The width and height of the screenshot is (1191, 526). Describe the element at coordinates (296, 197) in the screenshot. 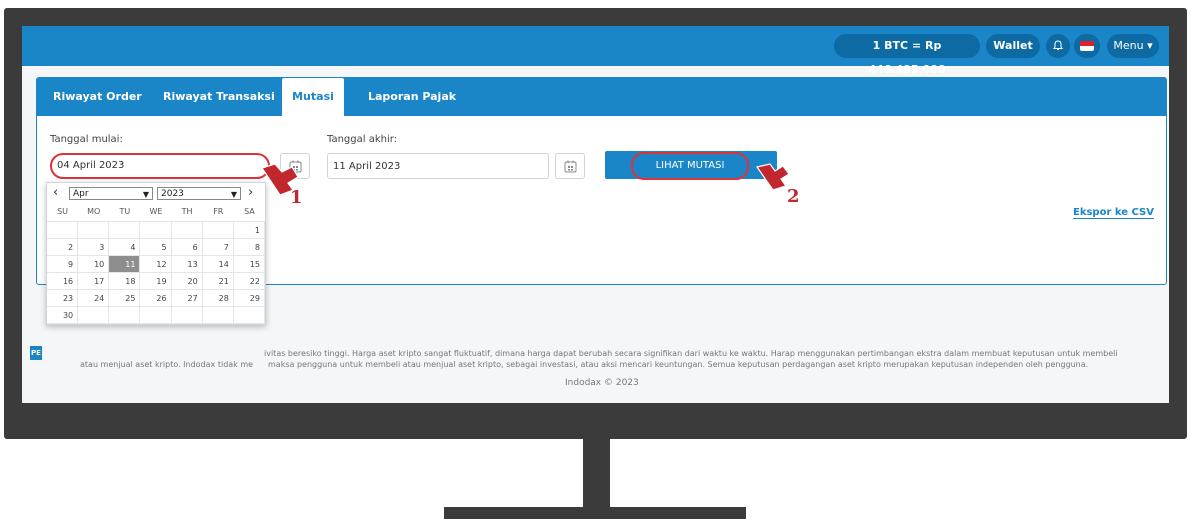

I see `annotation-step-1: 1` at that location.